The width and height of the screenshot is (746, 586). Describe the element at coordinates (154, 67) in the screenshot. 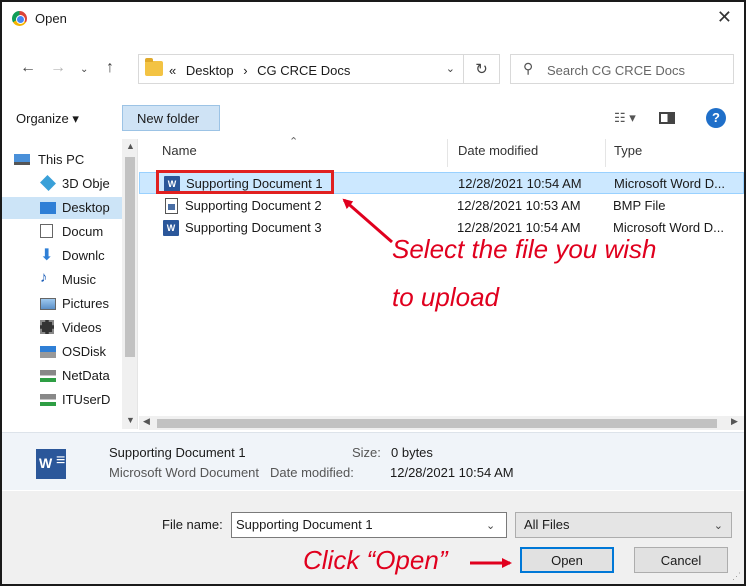

I see `folder-icon` at that location.